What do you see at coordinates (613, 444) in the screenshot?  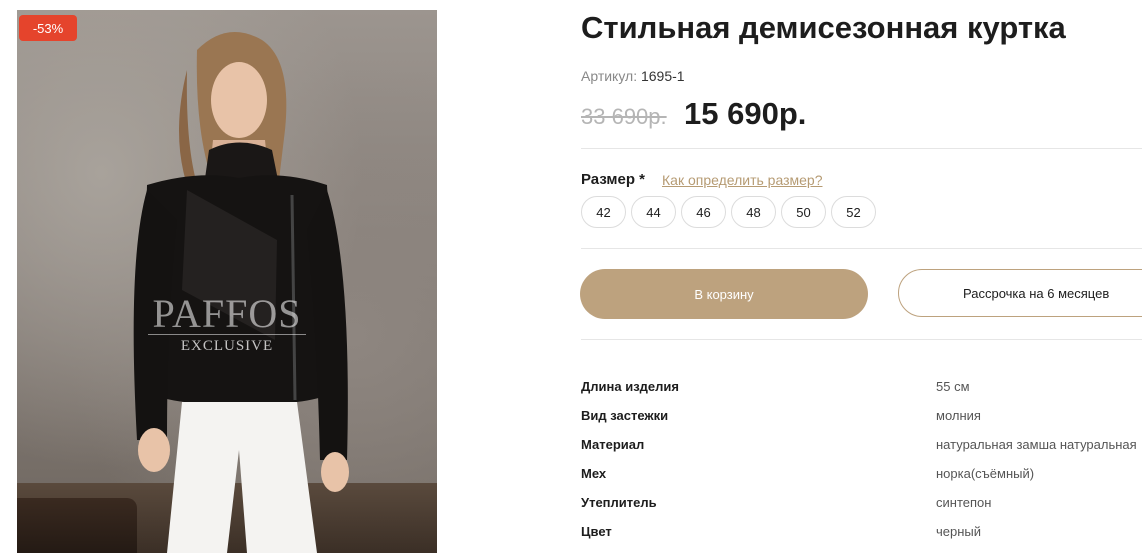 I see `spec-key: Материал` at bounding box center [613, 444].